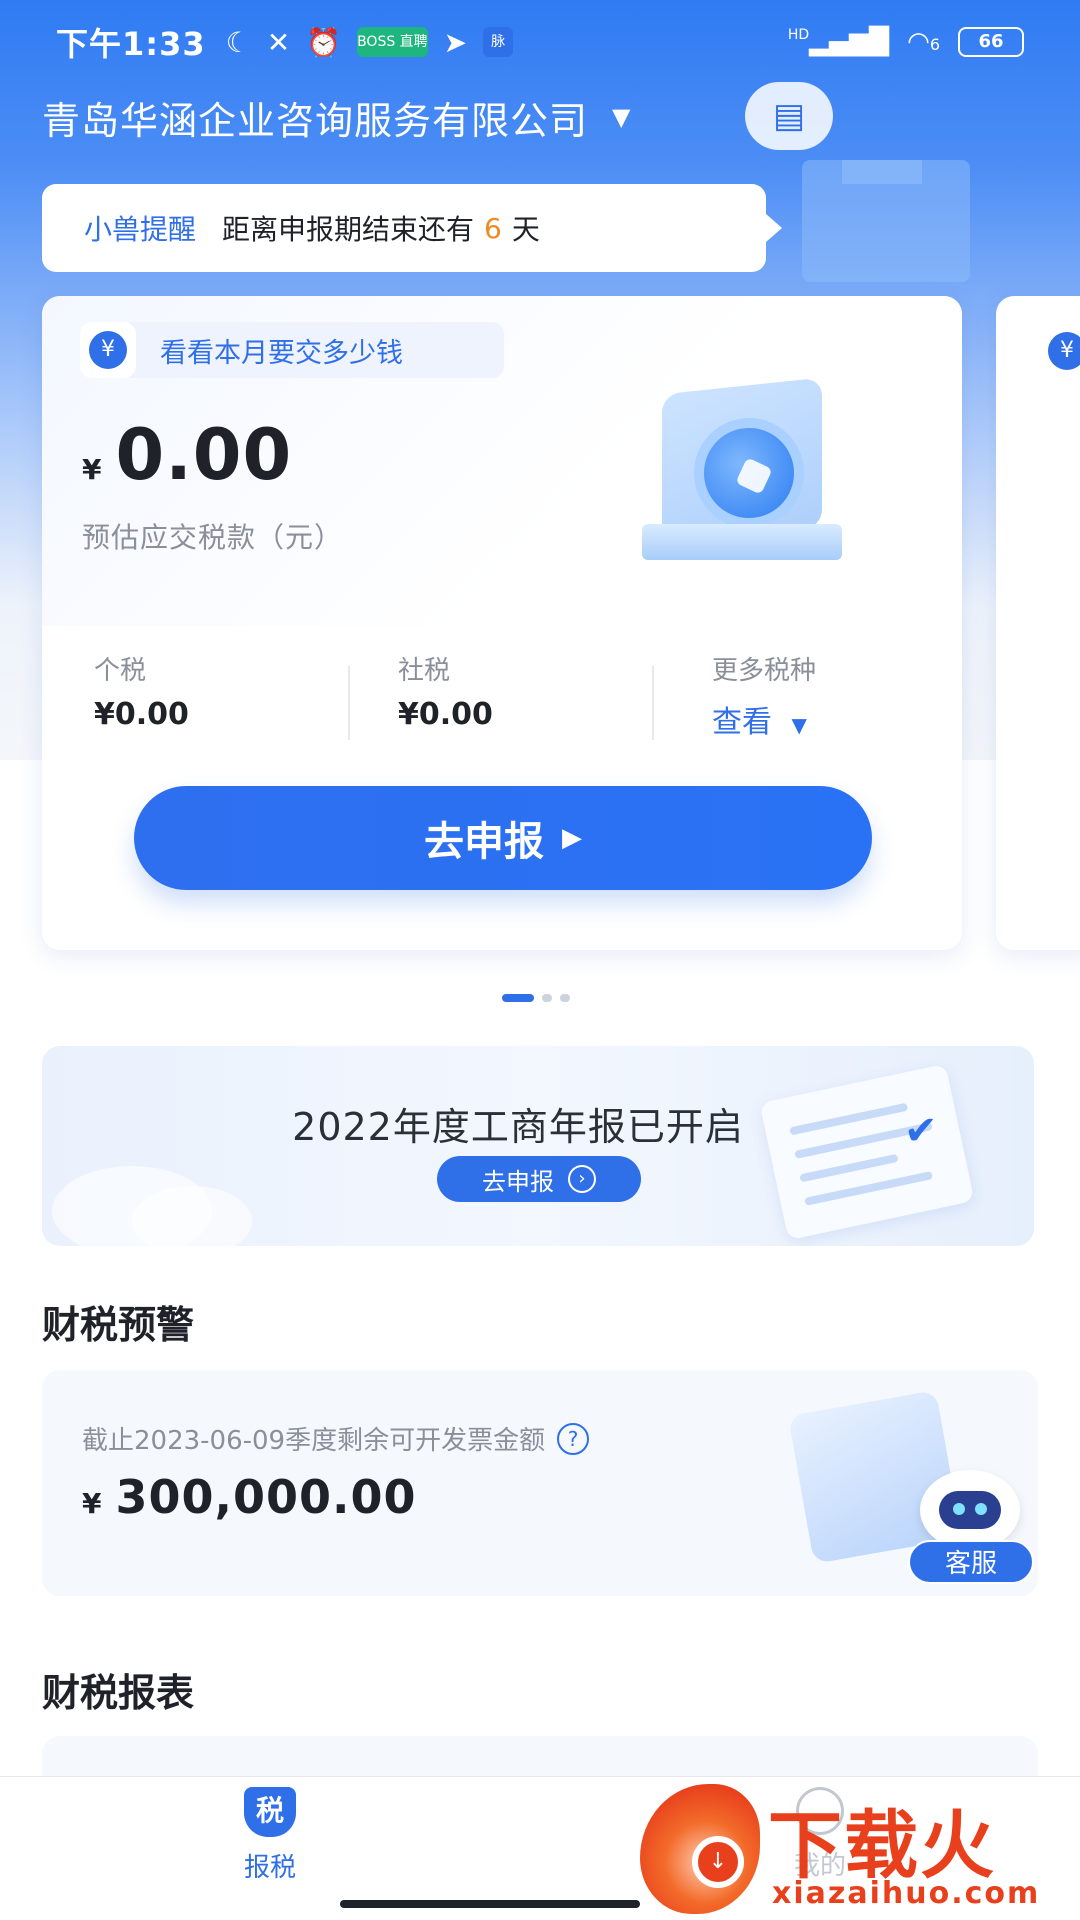 The image size is (1080, 1920). What do you see at coordinates (490, 1904) in the screenshot?
I see `home-indicator` at bounding box center [490, 1904].